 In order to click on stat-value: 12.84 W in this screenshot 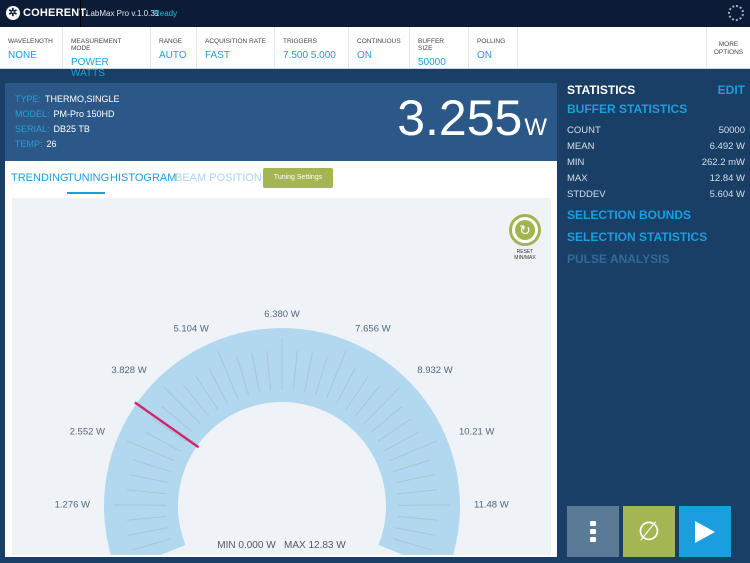, I will do `click(727, 178)`.